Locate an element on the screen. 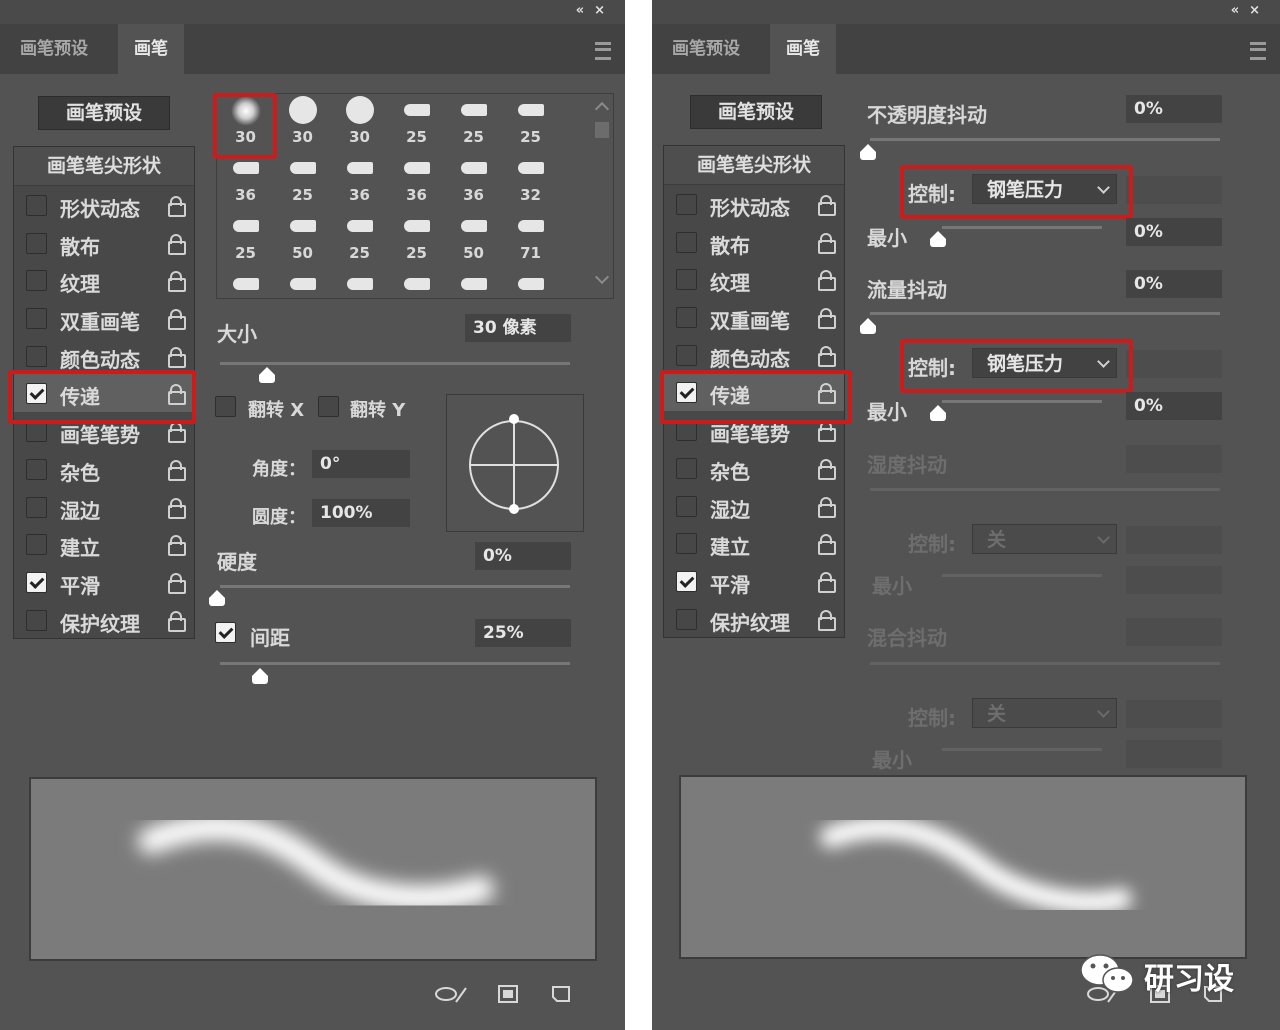 The image size is (1280, 1030). size-field: 30 像素 is located at coordinates (518, 328).